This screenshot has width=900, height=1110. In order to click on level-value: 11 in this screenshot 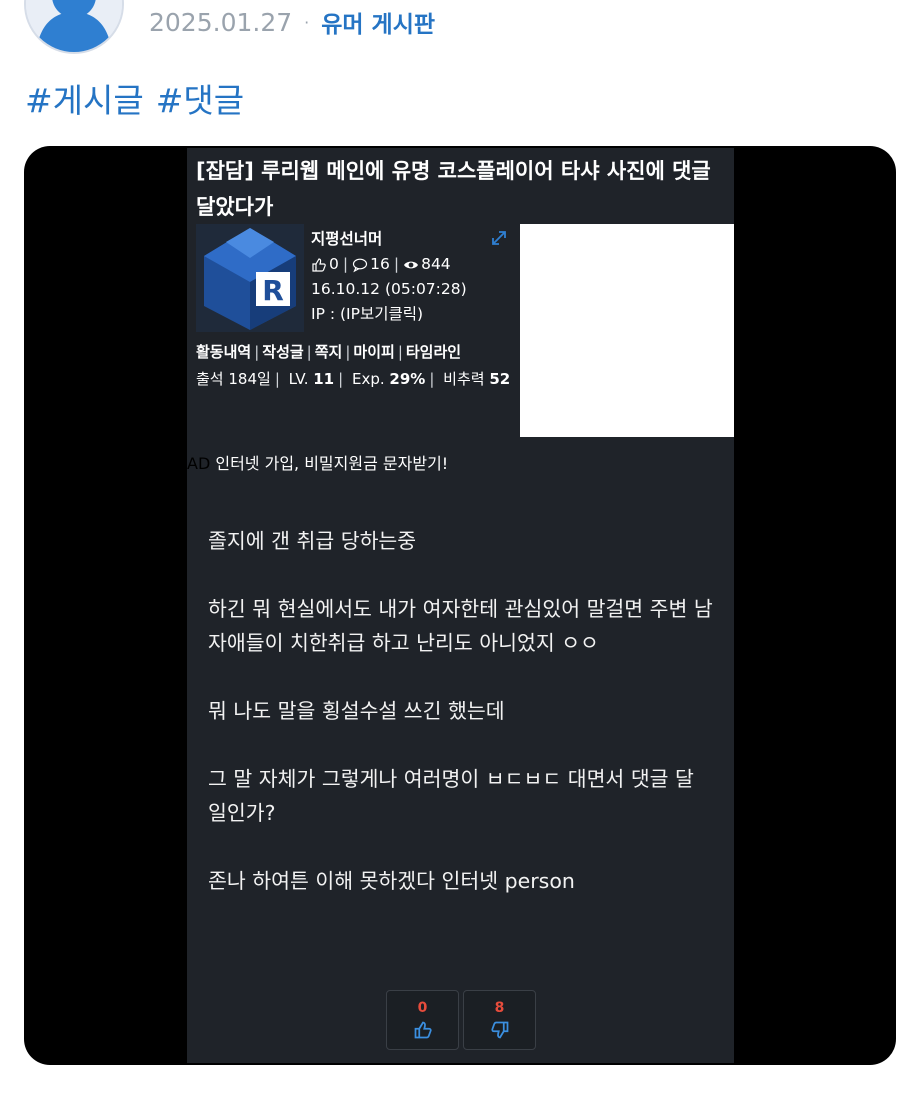, I will do `click(324, 379)`.